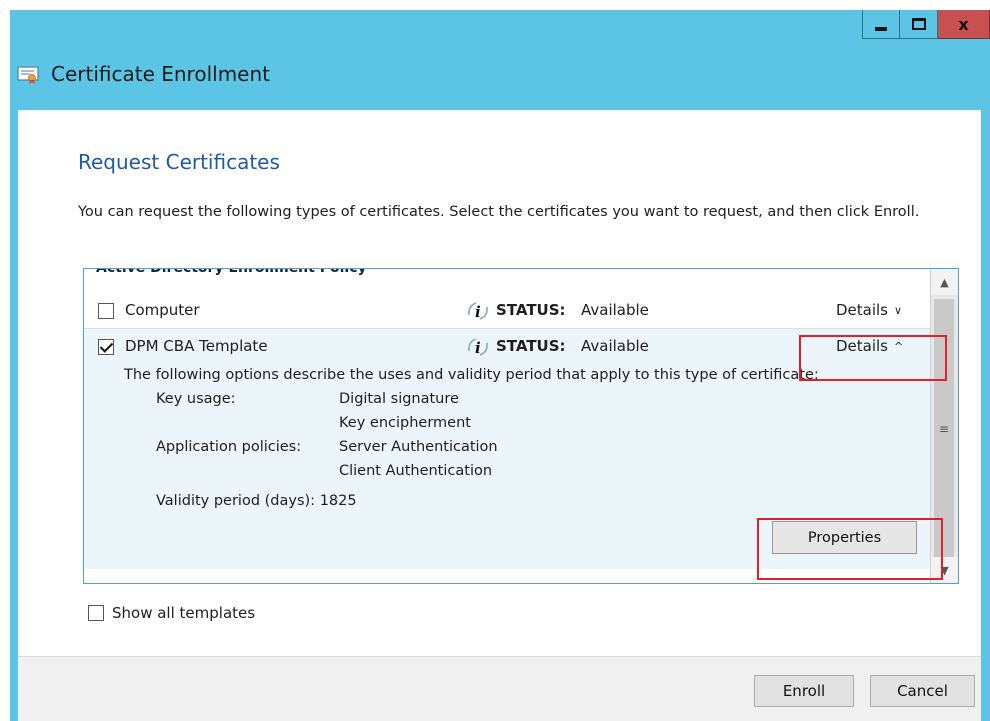 This screenshot has width=990, height=721. What do you see at coordinates (338, 501) in the screenshot?
I see `validity-period-value: 1825` at bounding box center [338, 501].